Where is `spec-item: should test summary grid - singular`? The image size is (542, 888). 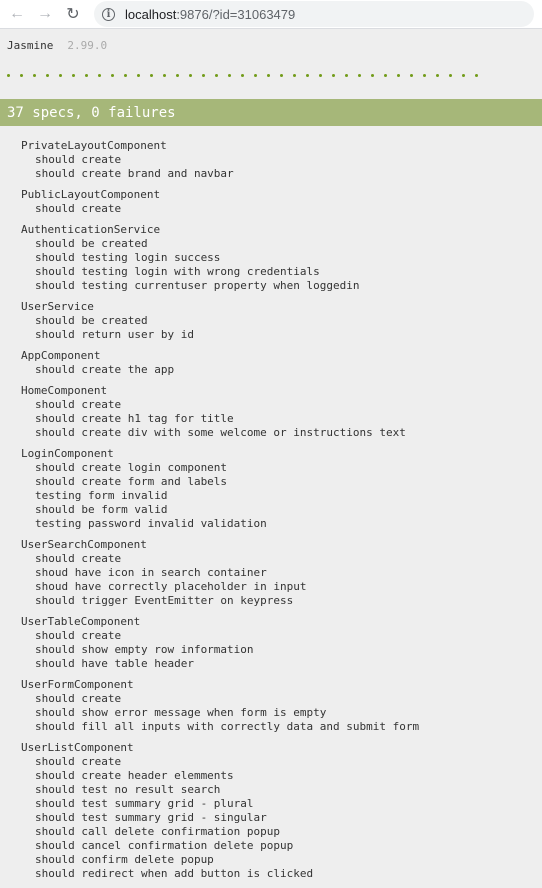 spec-item: should test summary grid - singular is located at coordinates (281, 818).